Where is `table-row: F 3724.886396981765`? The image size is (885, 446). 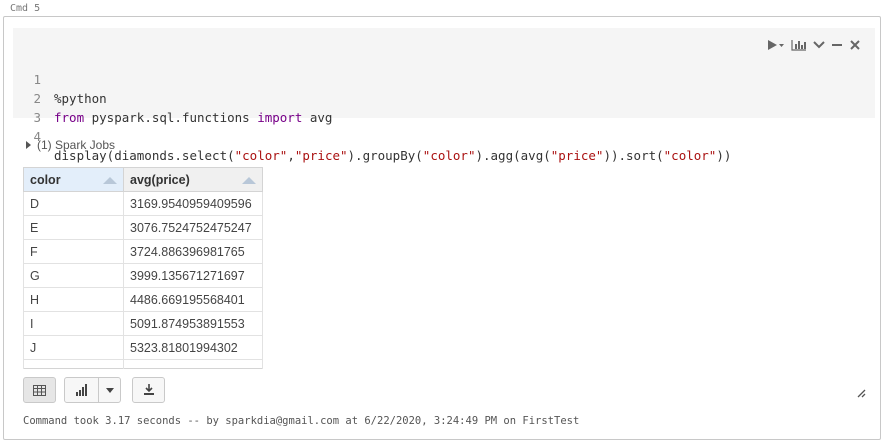
table-row: F 3724.886396981765 is located at coordinates (143, 251).